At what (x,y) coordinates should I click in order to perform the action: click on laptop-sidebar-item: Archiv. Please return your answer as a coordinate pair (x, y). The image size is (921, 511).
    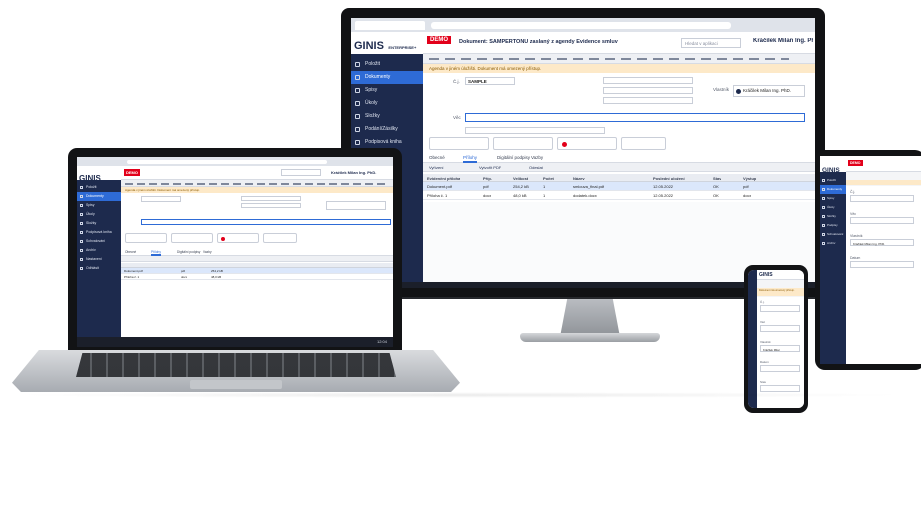
    Looking at the image, I should click on (99, 250).